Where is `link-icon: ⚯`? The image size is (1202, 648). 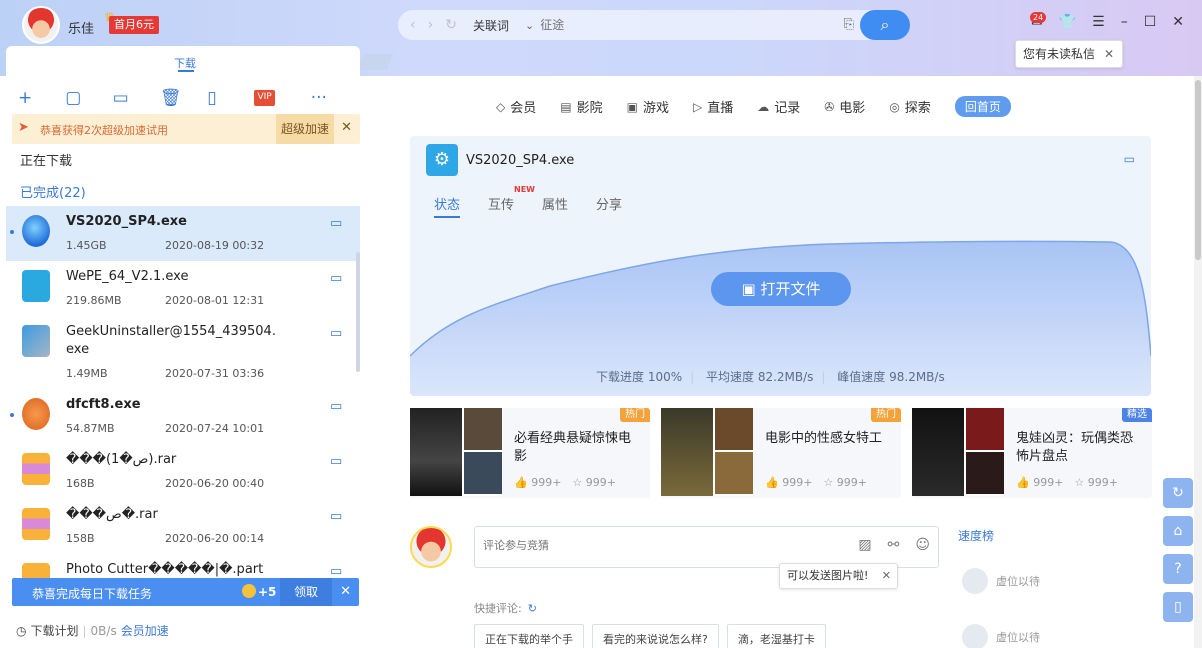 link-icon: ⚯ is located at coordinates (894, 545).